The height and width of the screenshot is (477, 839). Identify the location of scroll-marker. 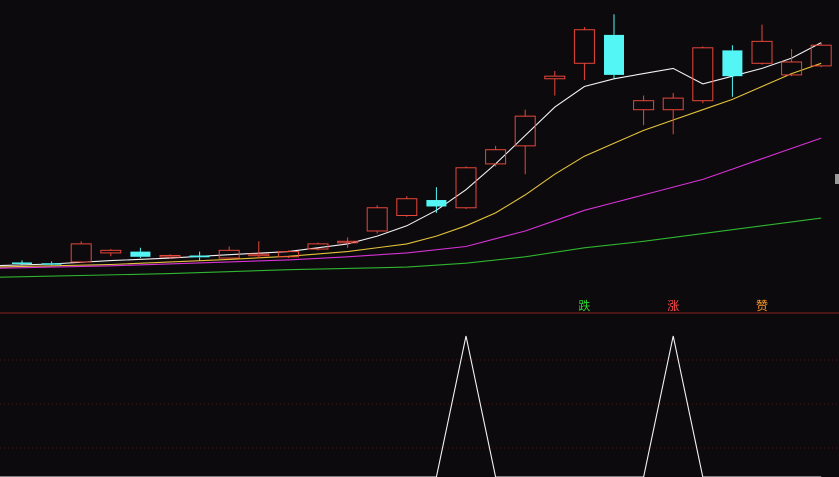
(837, 179).